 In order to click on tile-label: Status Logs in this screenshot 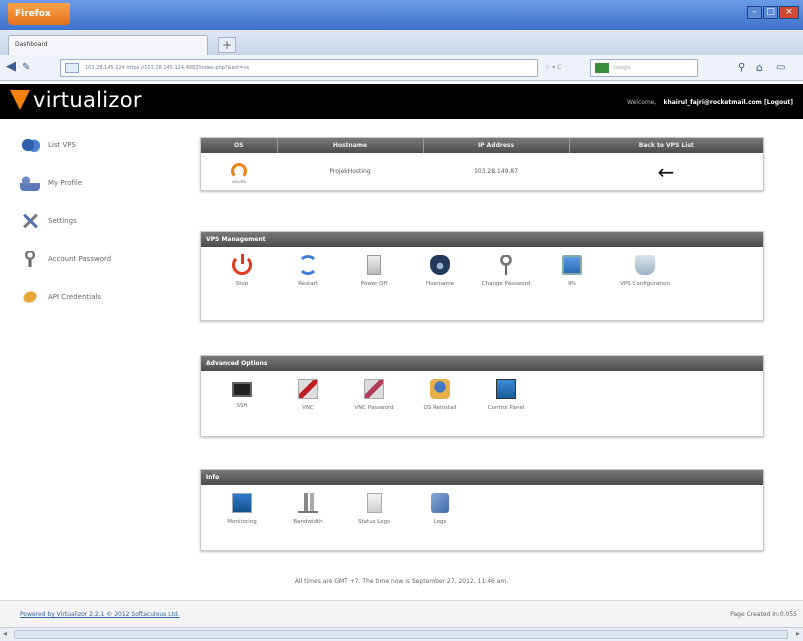, I will do `click(374, 522)`.